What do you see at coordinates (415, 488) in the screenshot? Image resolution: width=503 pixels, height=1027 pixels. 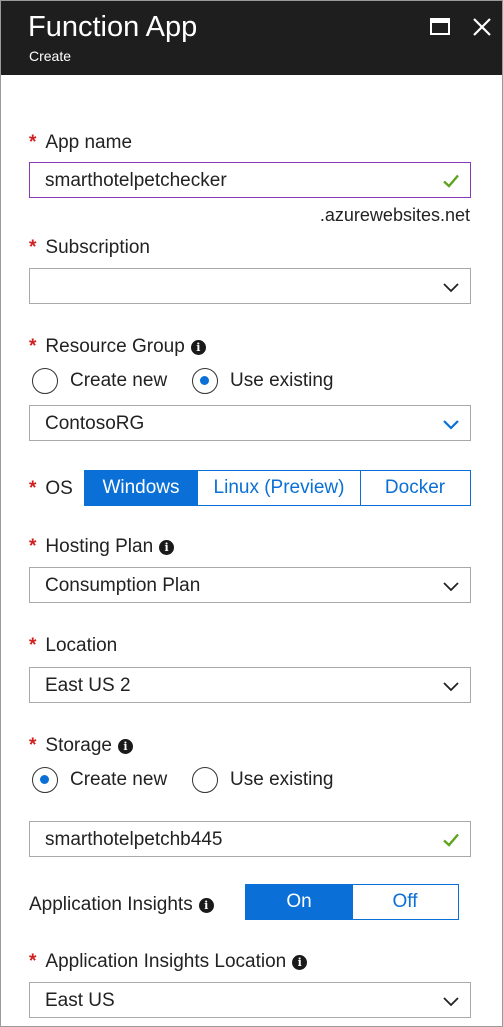 I see `os-option-docker: Docker` at bounding box center [415, 488].